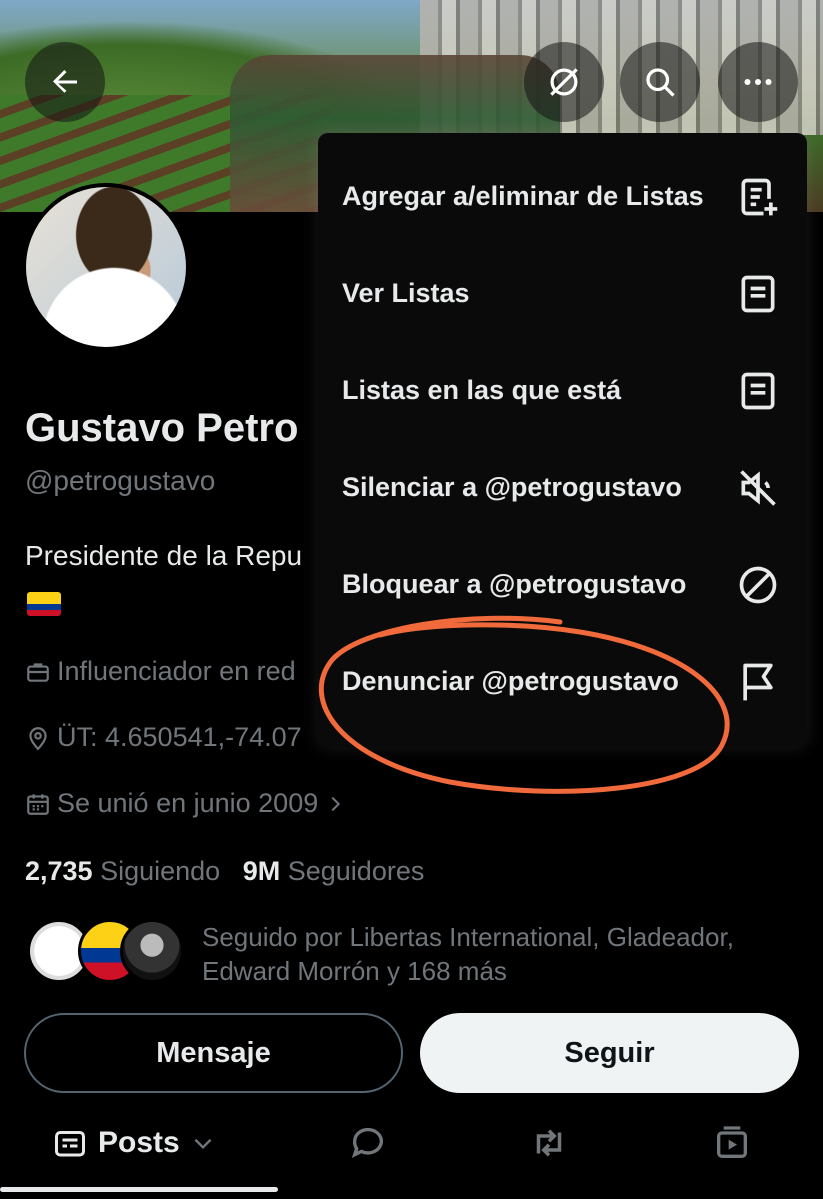 The image size is (823, 1199). Describe the element at coordinates (213, 1053) in the screenshot. I see `message-button: Mensaje` at that location.